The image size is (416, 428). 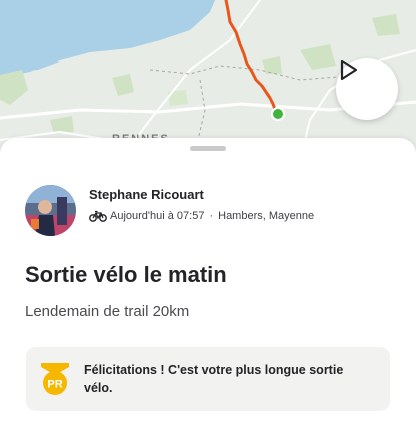 I want to click on pr-badge-text: PR, so click(x=54, y=385).